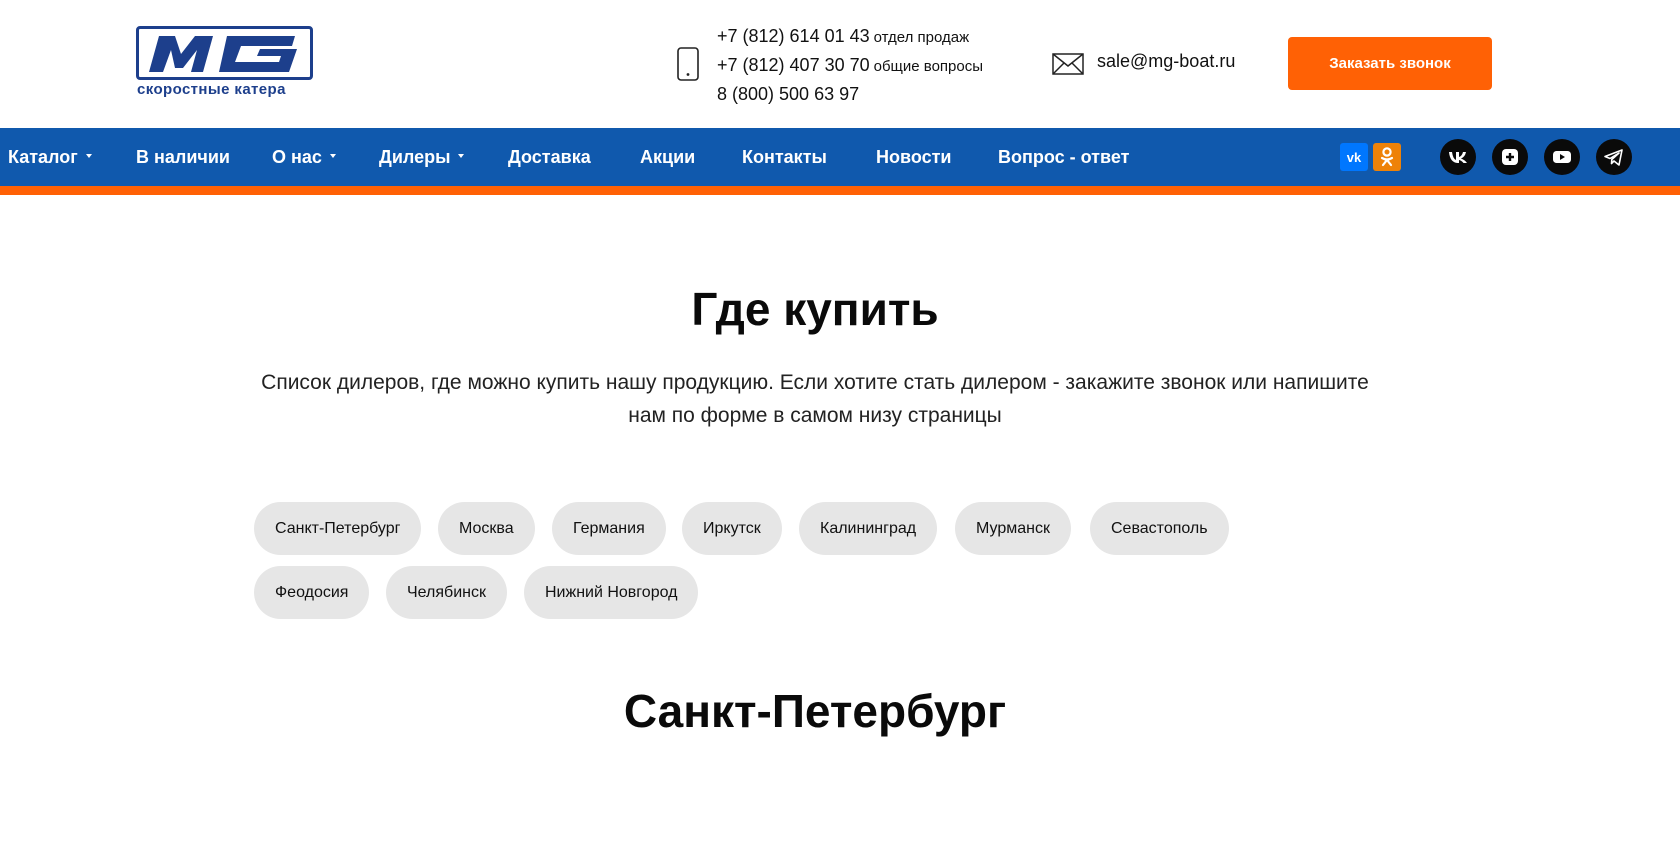  What do you see at coordinates (1390, 63) in the screenshot?
I see `request-call-button: Заказать звонок` at bounding box center [1390, 63].